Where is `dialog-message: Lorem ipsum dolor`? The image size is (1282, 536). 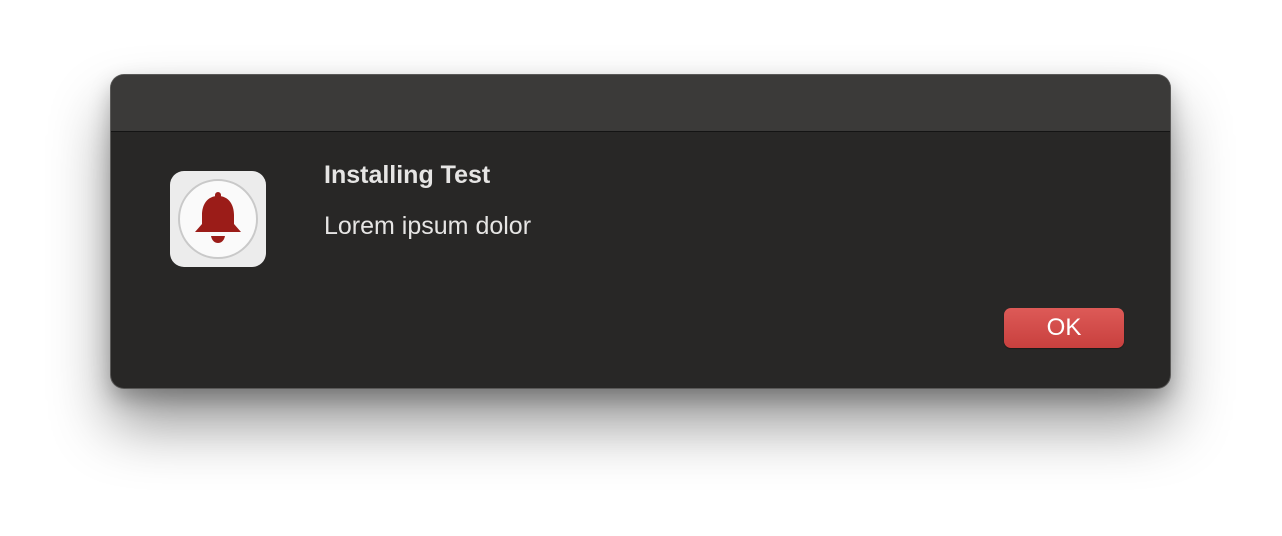 dialog-message: Lorem ipsum dolor is located at coordinates (428, 226).